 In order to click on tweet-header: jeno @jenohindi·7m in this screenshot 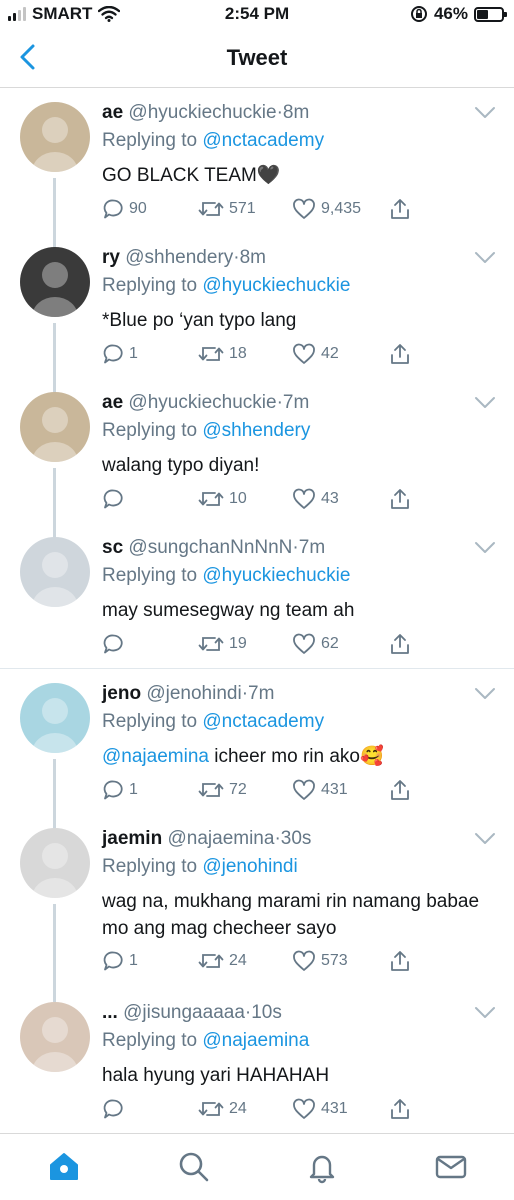, I will do `click(188, 694)`.